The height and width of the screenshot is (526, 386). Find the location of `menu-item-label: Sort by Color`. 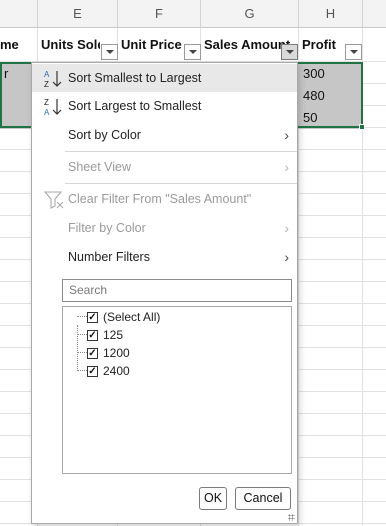

menu-item-label: Sort by Color is located at coordinates (104, 135).